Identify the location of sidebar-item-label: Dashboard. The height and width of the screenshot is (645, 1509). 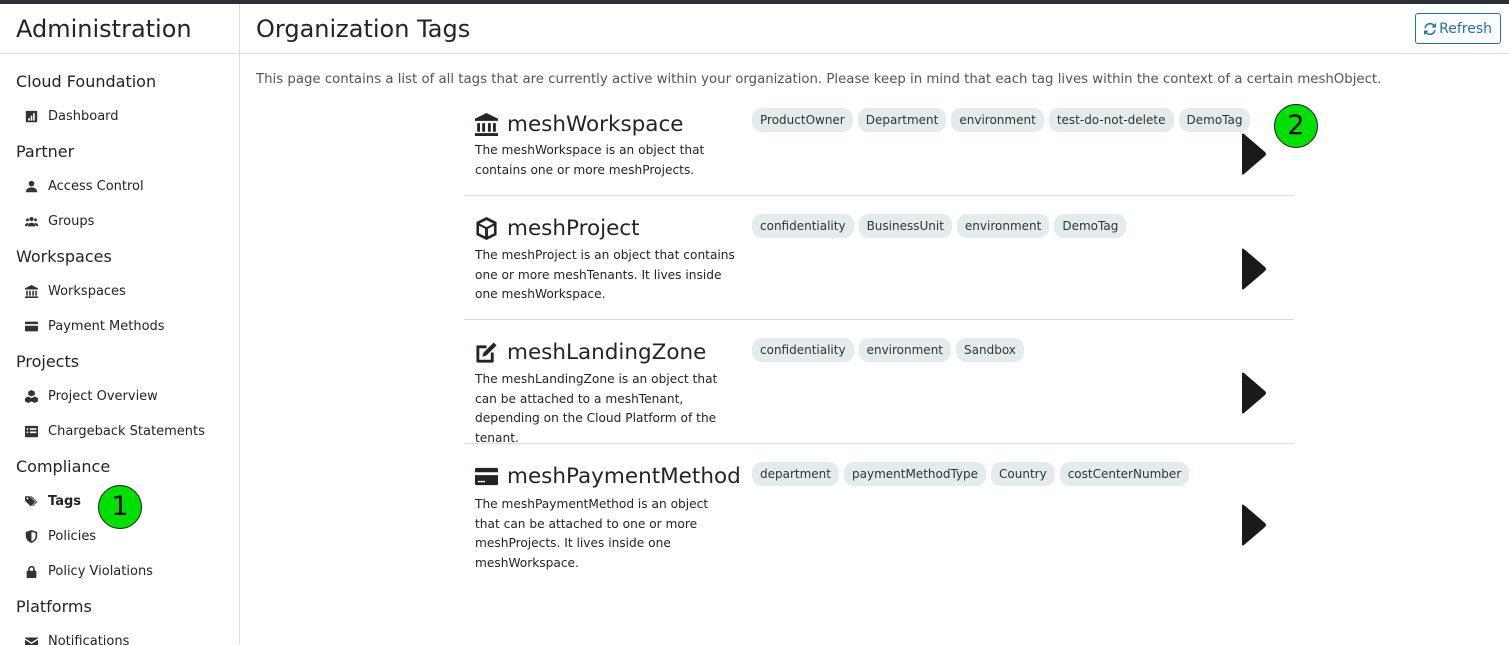
(83, 116).